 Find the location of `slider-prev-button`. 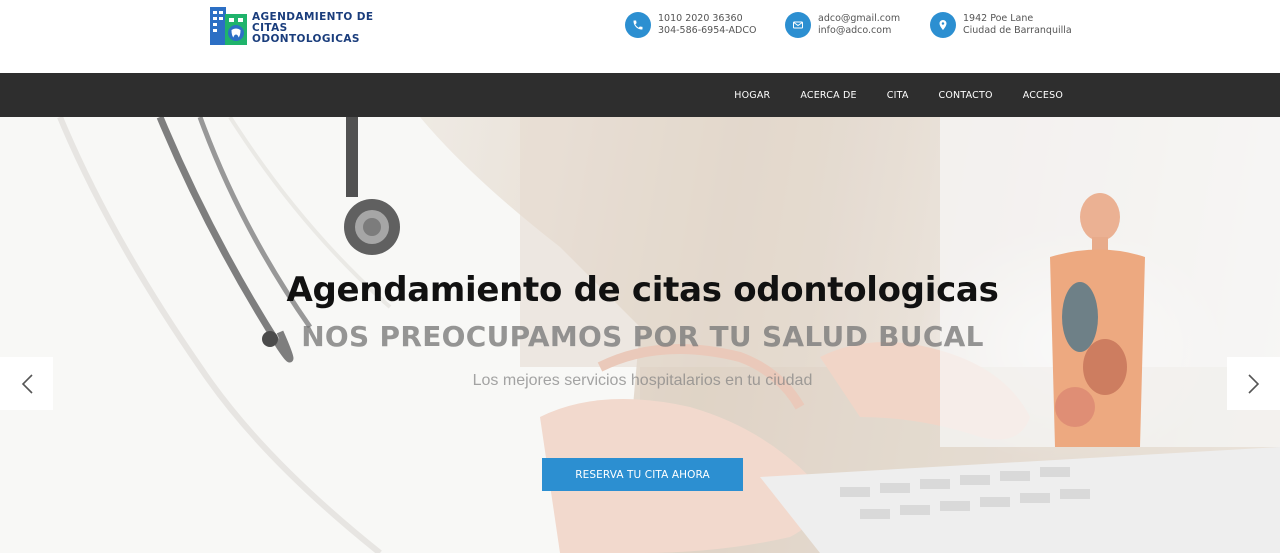

slider-prev-button is located at coordinates (26, 383).